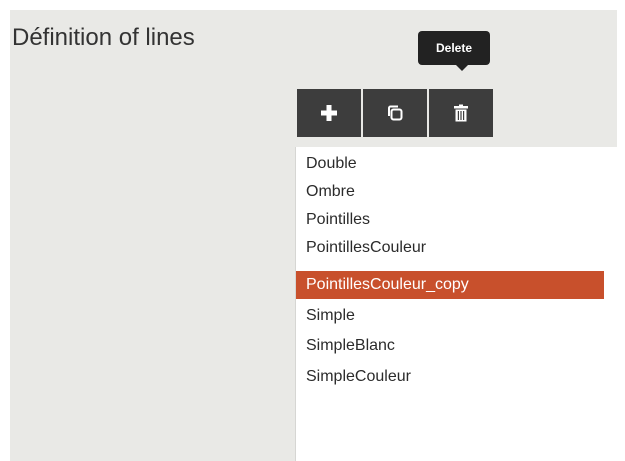  I want to click on add-button, so click(329, 113).